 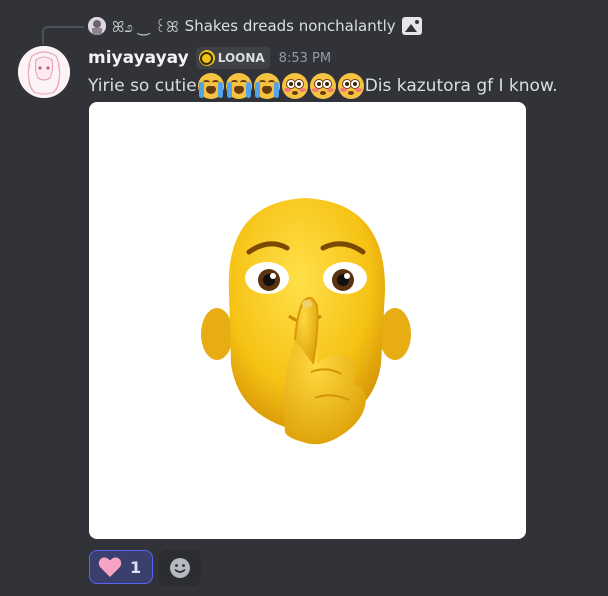 What do you see at coordinates (206, 58) in the screenshot?
I see `role-badge-icon` at bounding box center [206, 58].